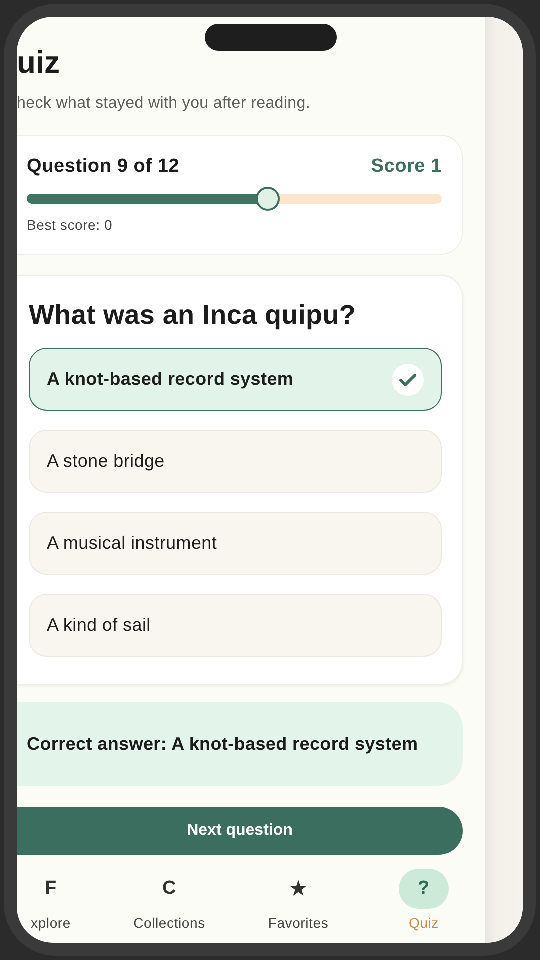 This screenshot has width=540, height=960. I want to click on question-text: What was an Inca quipu?, so click(193, 315).